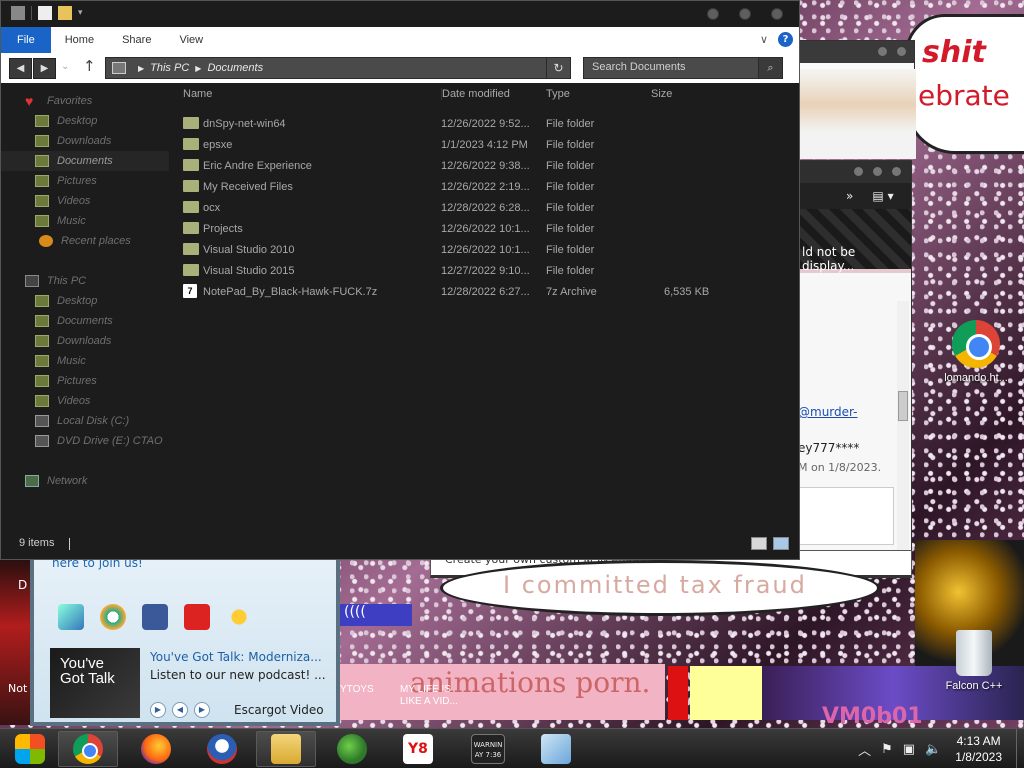 This screenshot has width=1024, height=768. What do you see at coordinates (71, 617) in the screenshot?
I see `butterfly-icon` at bounding box center [71, 617].